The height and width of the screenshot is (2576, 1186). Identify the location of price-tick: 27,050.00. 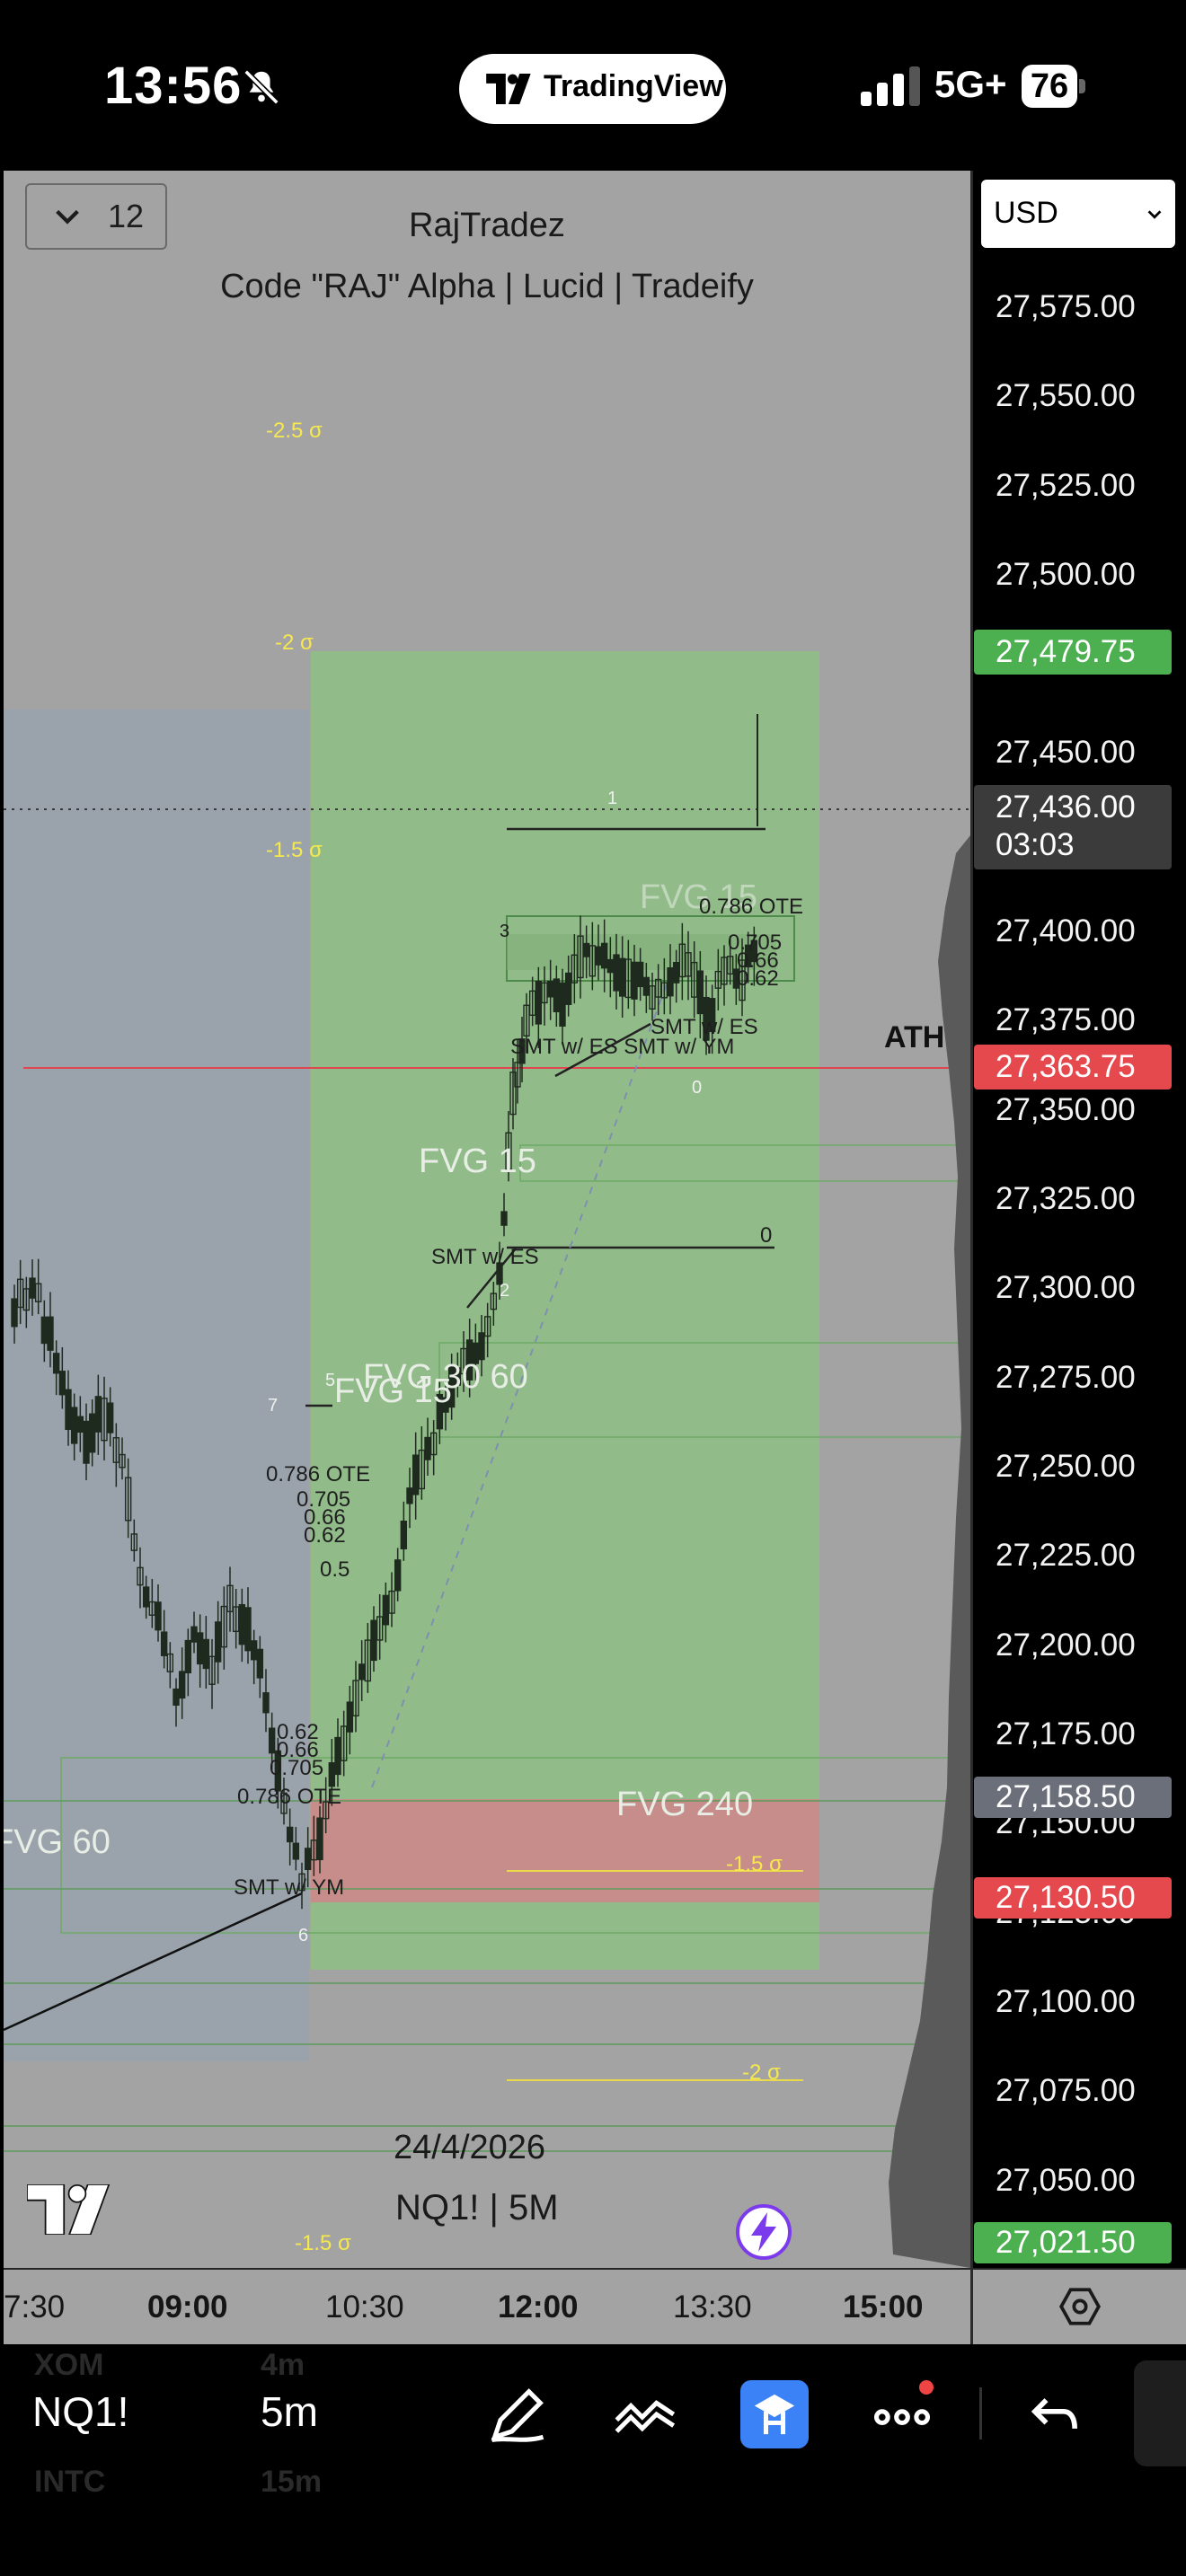
(1066, 2180).